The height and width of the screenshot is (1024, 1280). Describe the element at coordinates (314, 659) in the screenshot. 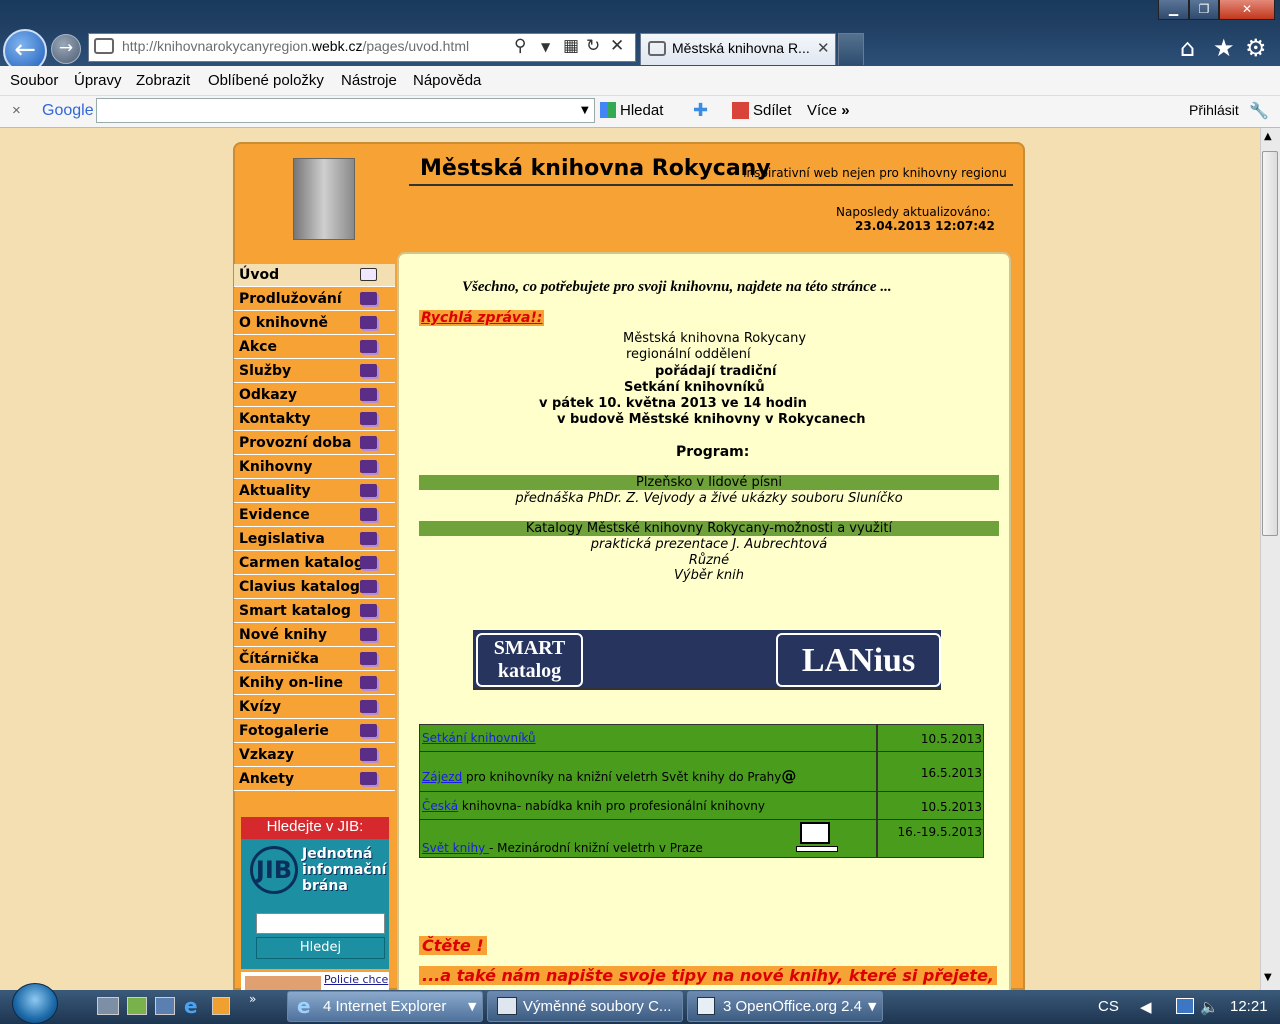

I see `nav-item-citarnicka: Čítárnička` at that location.